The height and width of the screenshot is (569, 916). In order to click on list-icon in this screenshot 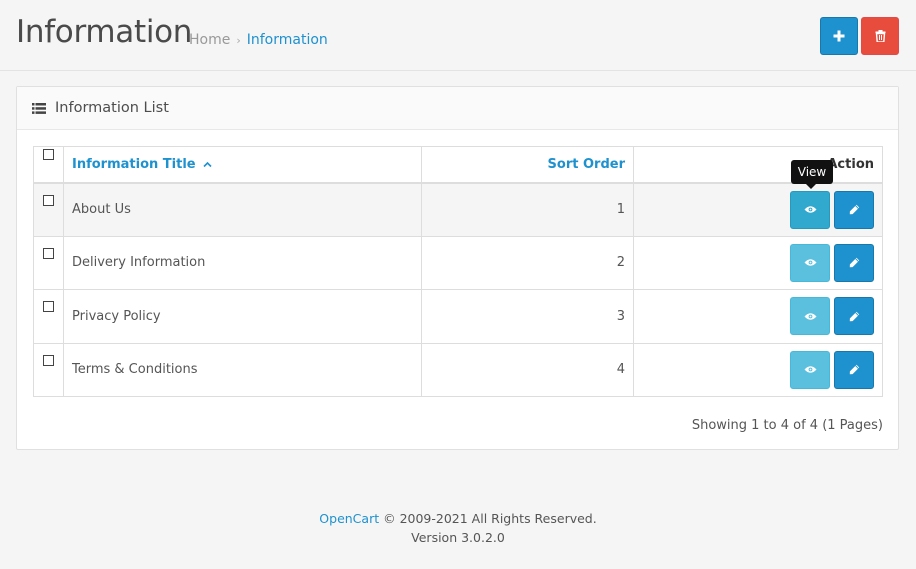, I will do `click(39, 108)`.